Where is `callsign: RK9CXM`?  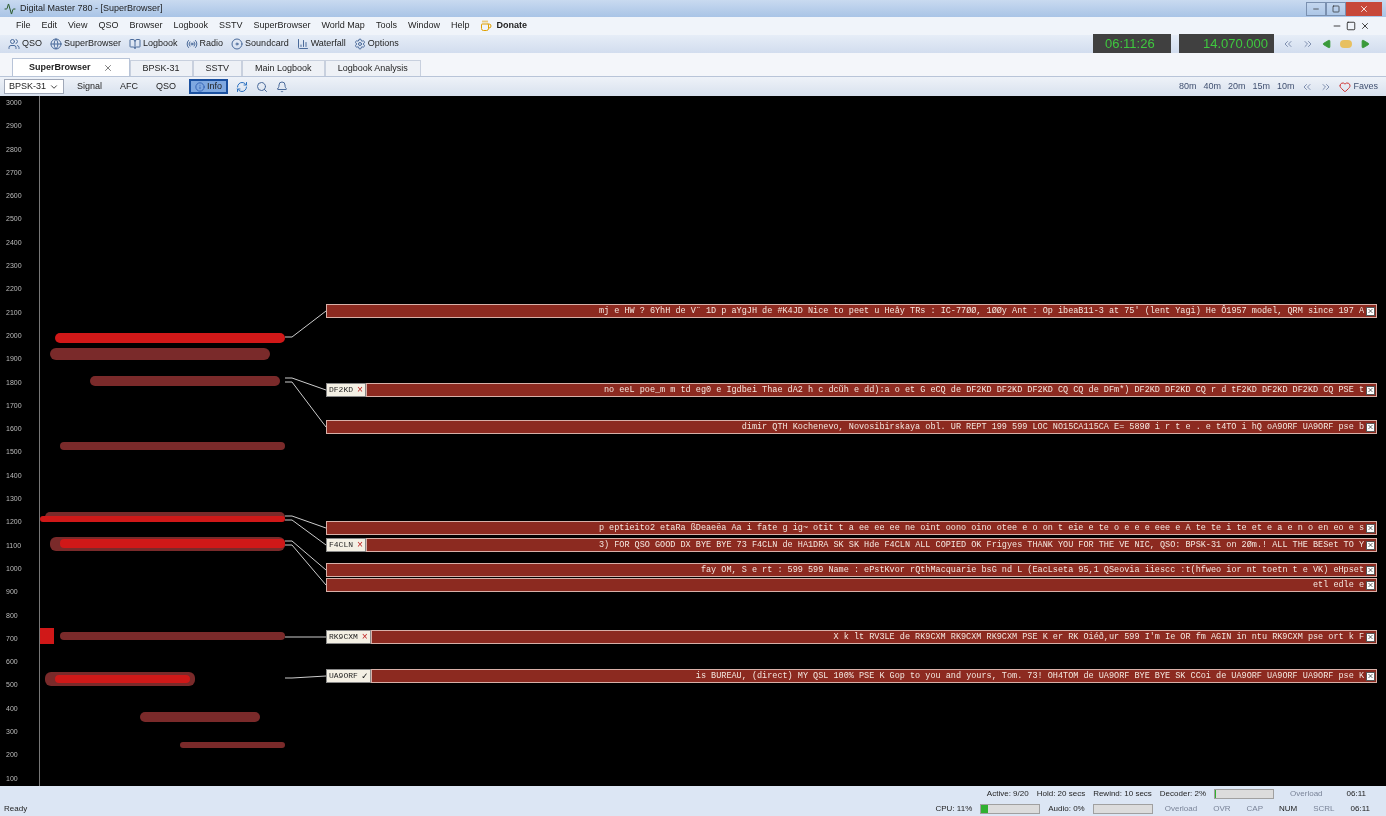
callsign: RK9CXM is located at coordinates (343, 637).